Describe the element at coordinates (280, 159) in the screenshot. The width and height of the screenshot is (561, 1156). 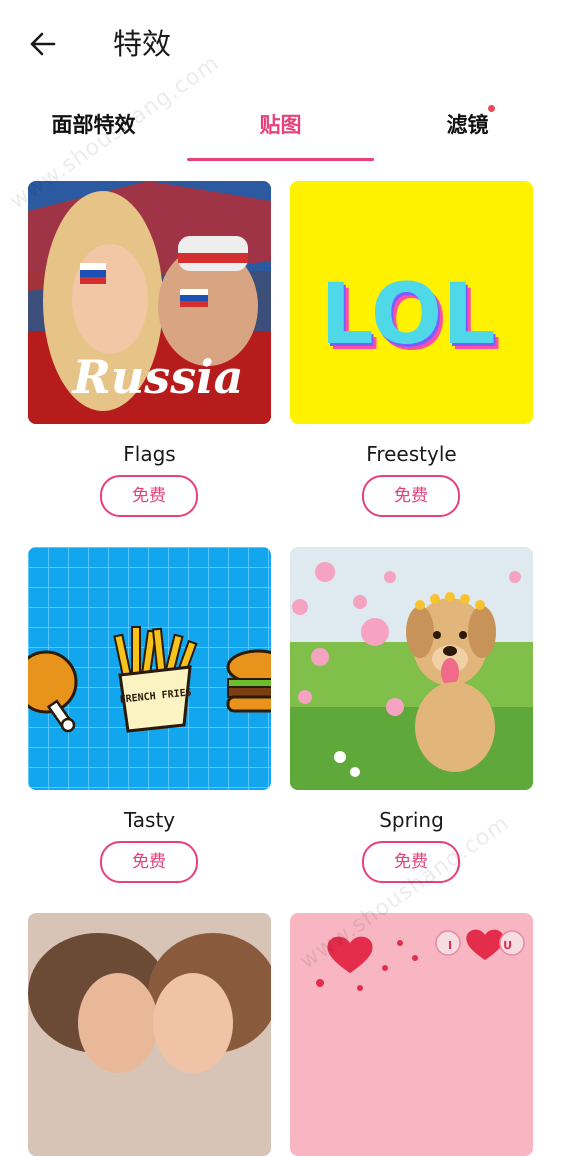
I see `active-tab-indicator` at that location.